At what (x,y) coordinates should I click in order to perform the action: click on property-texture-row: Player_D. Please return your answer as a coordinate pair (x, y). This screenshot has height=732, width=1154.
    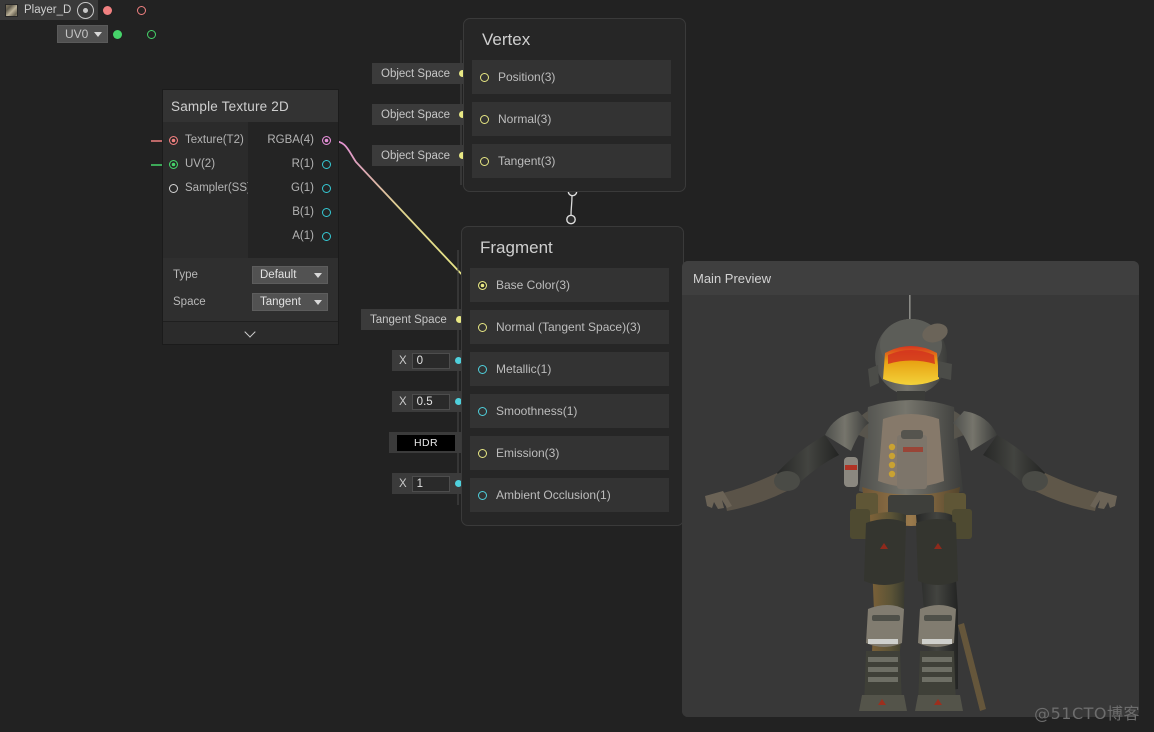
    Looking at the image, I should click on (73, 10).